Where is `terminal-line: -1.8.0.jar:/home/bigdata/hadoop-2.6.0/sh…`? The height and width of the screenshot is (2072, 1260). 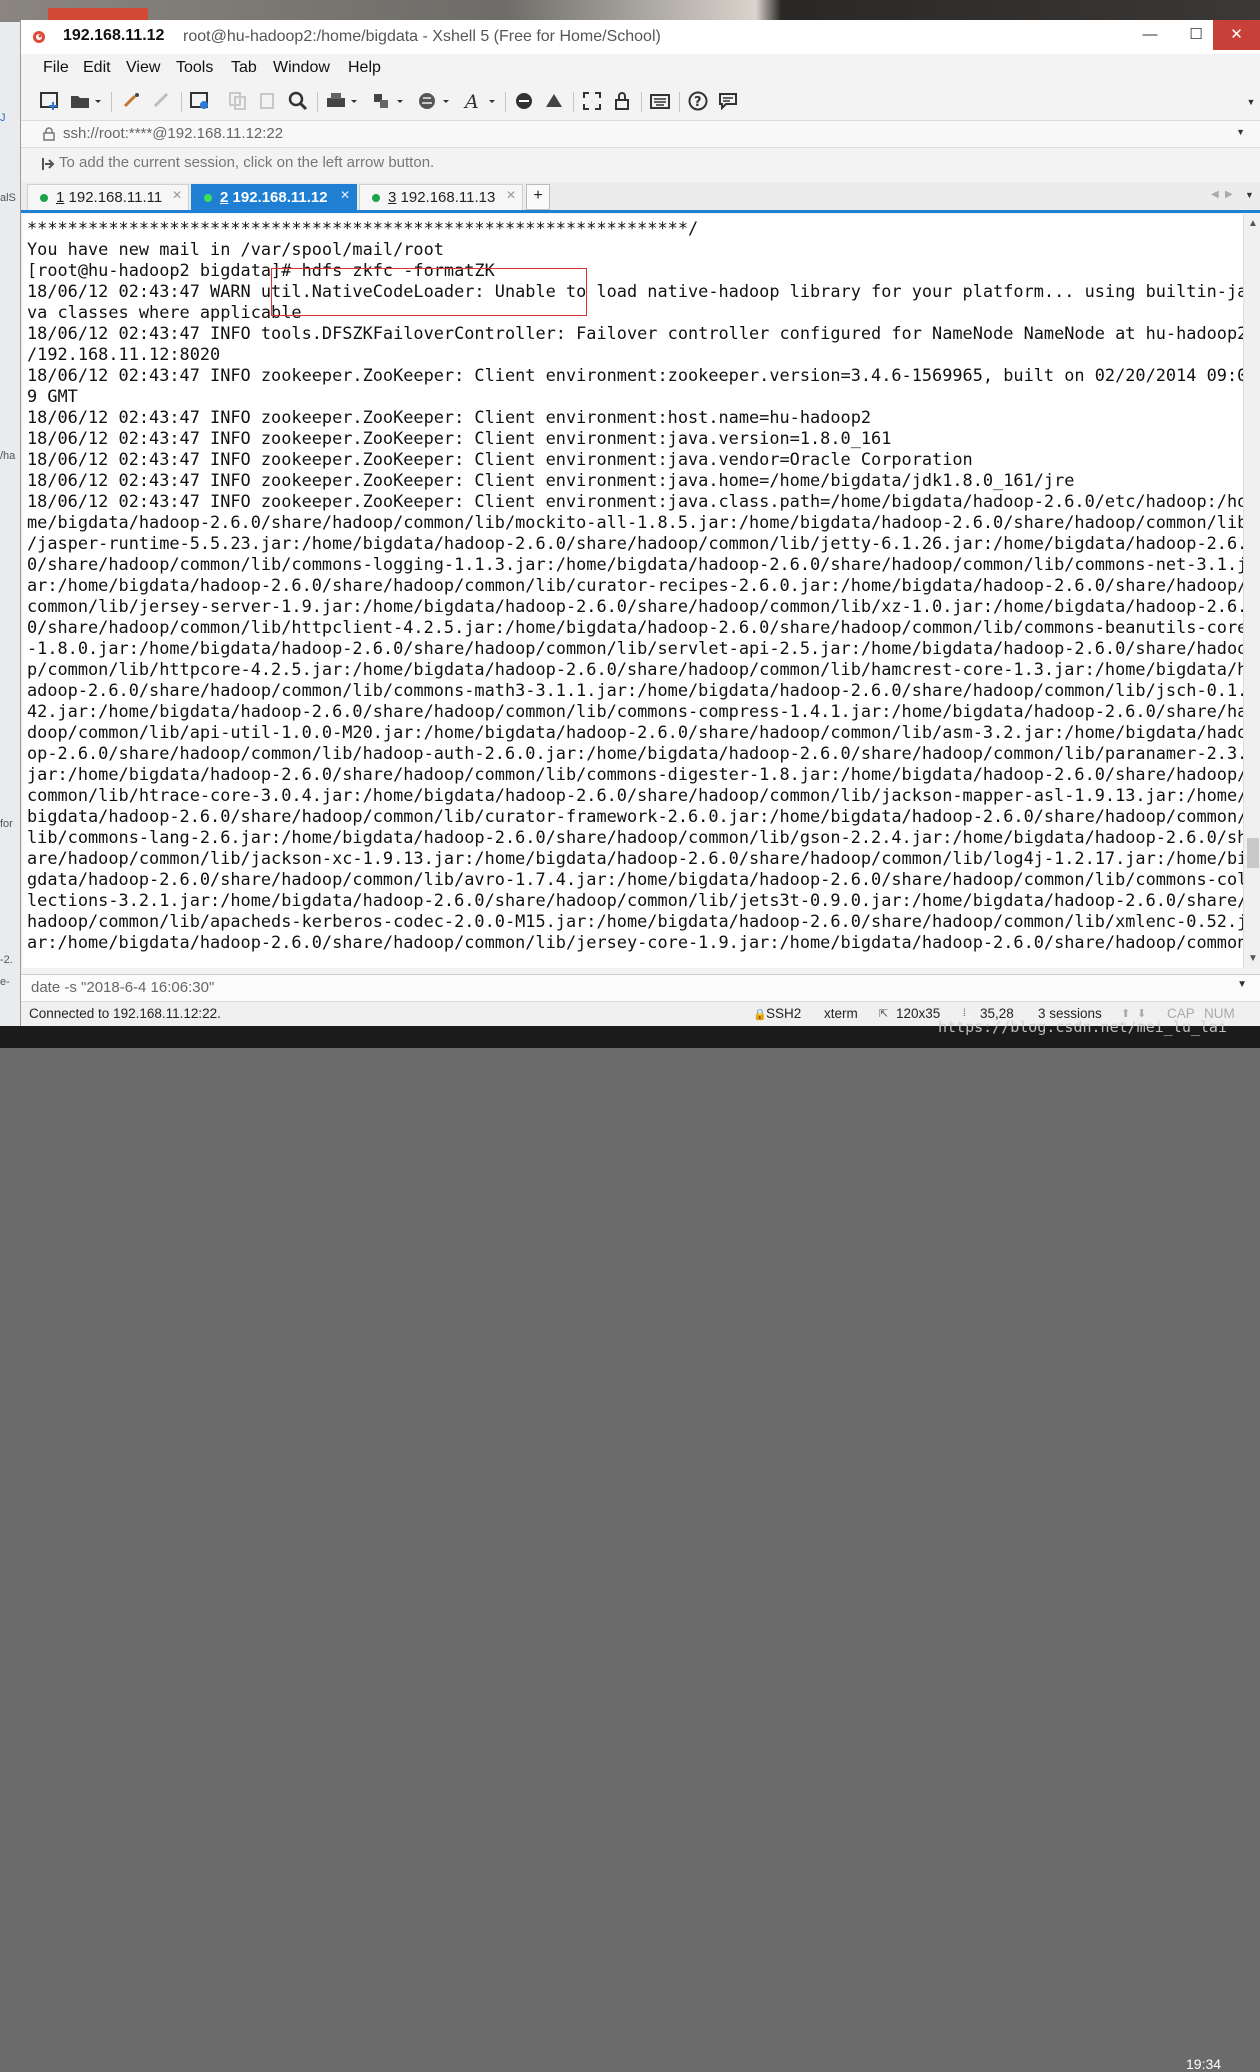 terminal-line: -1.8.0.jar:/home/bigdata/hadoop-2.6.0/sh… is located at coordinates (635, 648).